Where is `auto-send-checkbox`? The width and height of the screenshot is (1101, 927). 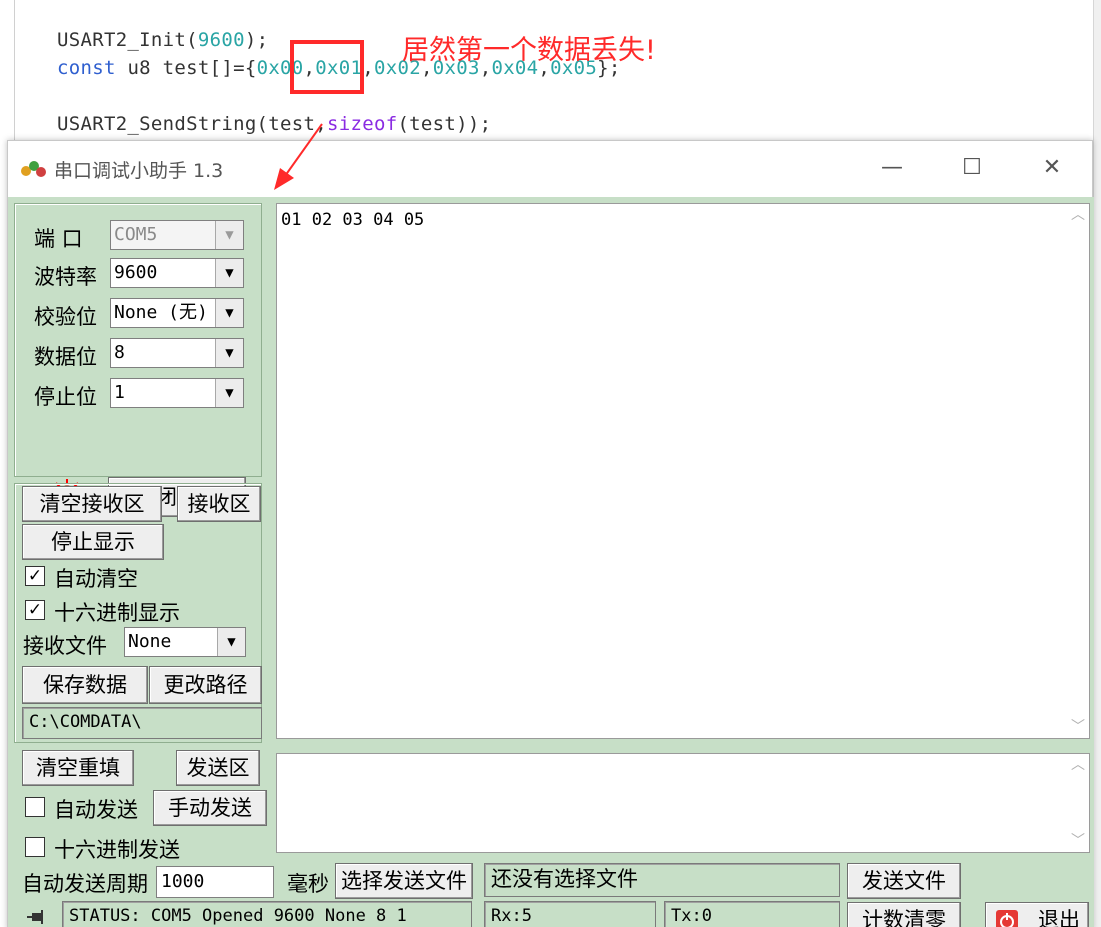
auto-send-checkbox is located at coordinates (35, 807).